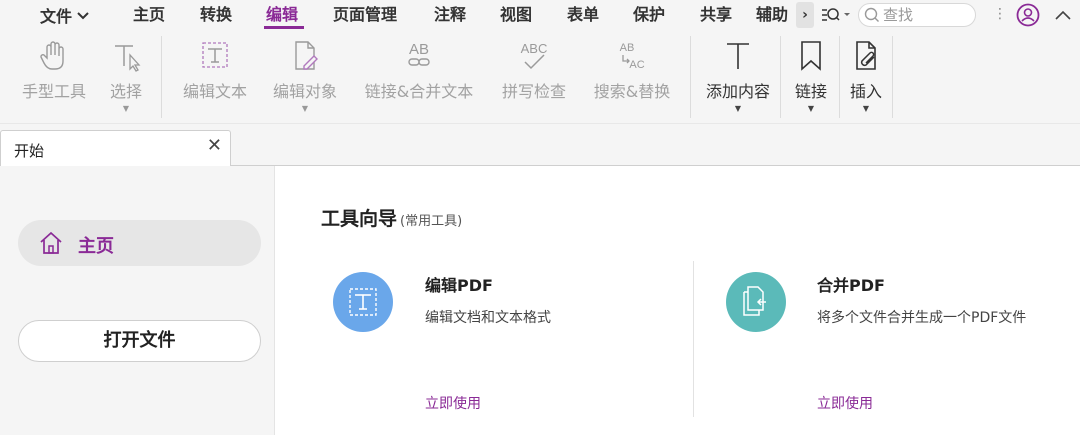 The height and width of the screenshot is (435, 1080). I want to click on section-title: 工具向导 (常用工具), so click(391, 217).